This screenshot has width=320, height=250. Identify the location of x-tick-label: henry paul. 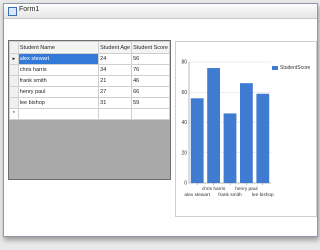
(246, 189).